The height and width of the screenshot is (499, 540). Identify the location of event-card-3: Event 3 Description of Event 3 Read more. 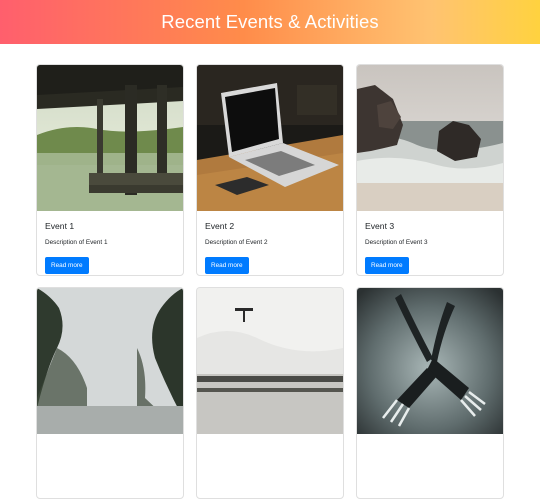
(430, 170).